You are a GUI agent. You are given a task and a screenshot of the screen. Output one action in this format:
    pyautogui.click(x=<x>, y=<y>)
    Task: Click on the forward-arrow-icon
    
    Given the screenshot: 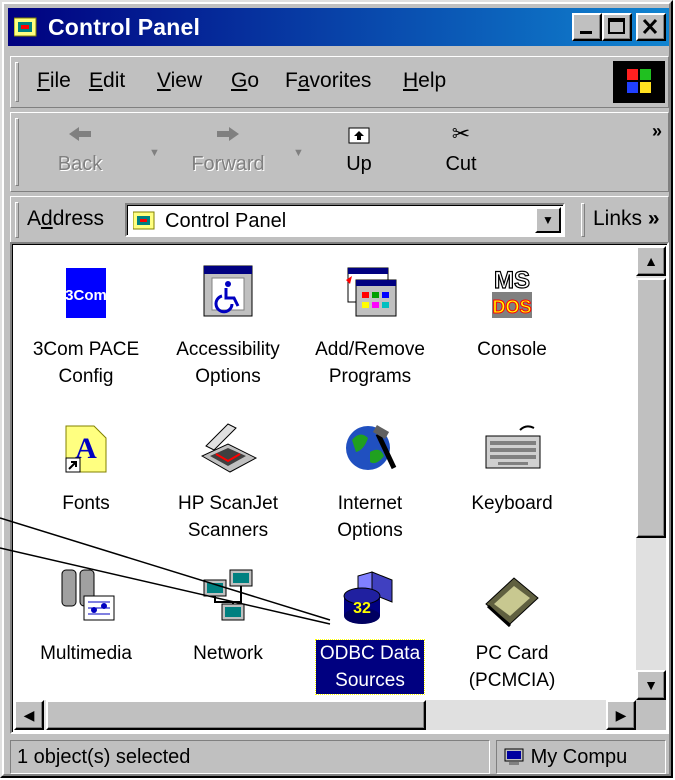 What is the action you would take?
    pyautogui.click(x=228, y=134)
    